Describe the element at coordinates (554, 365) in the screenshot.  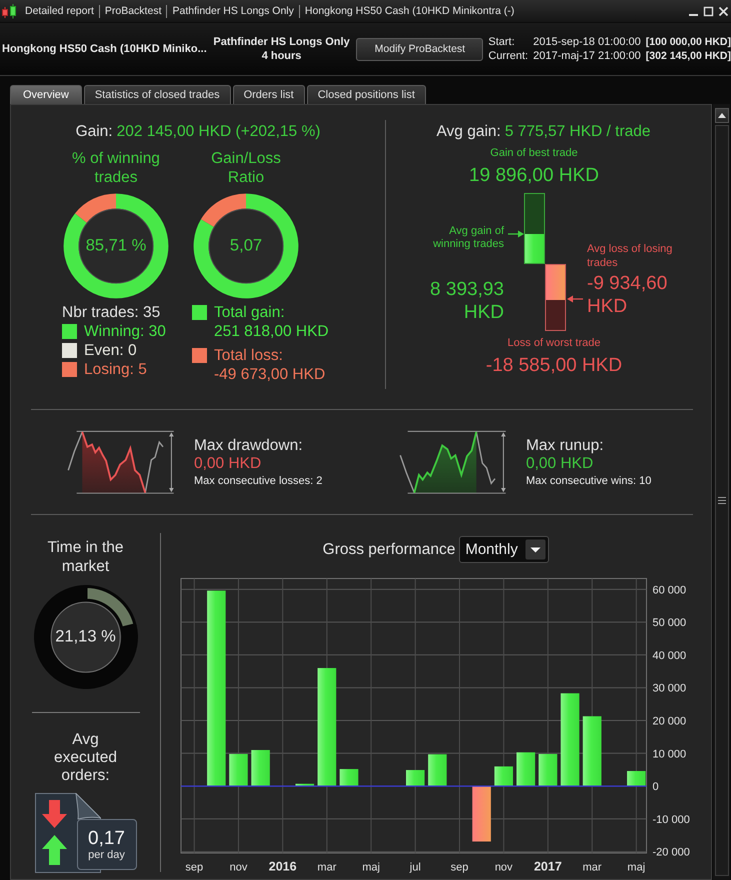
I see `worst-trade-value: -18 585,00 HKD` at that location.